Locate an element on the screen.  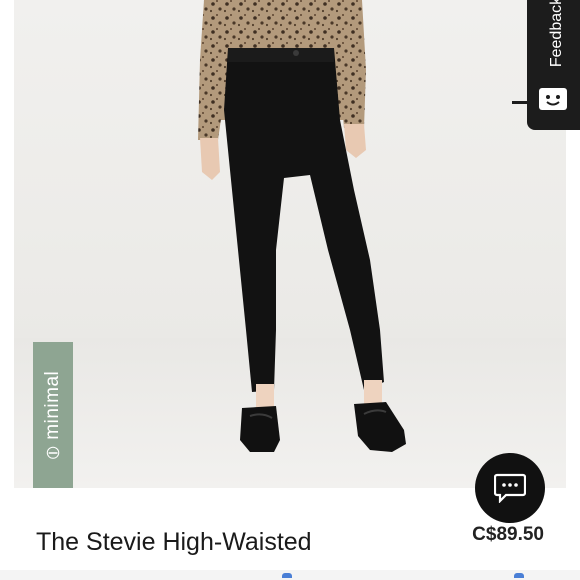
product-price: C$89.50 is located at coordinates (508, 534).